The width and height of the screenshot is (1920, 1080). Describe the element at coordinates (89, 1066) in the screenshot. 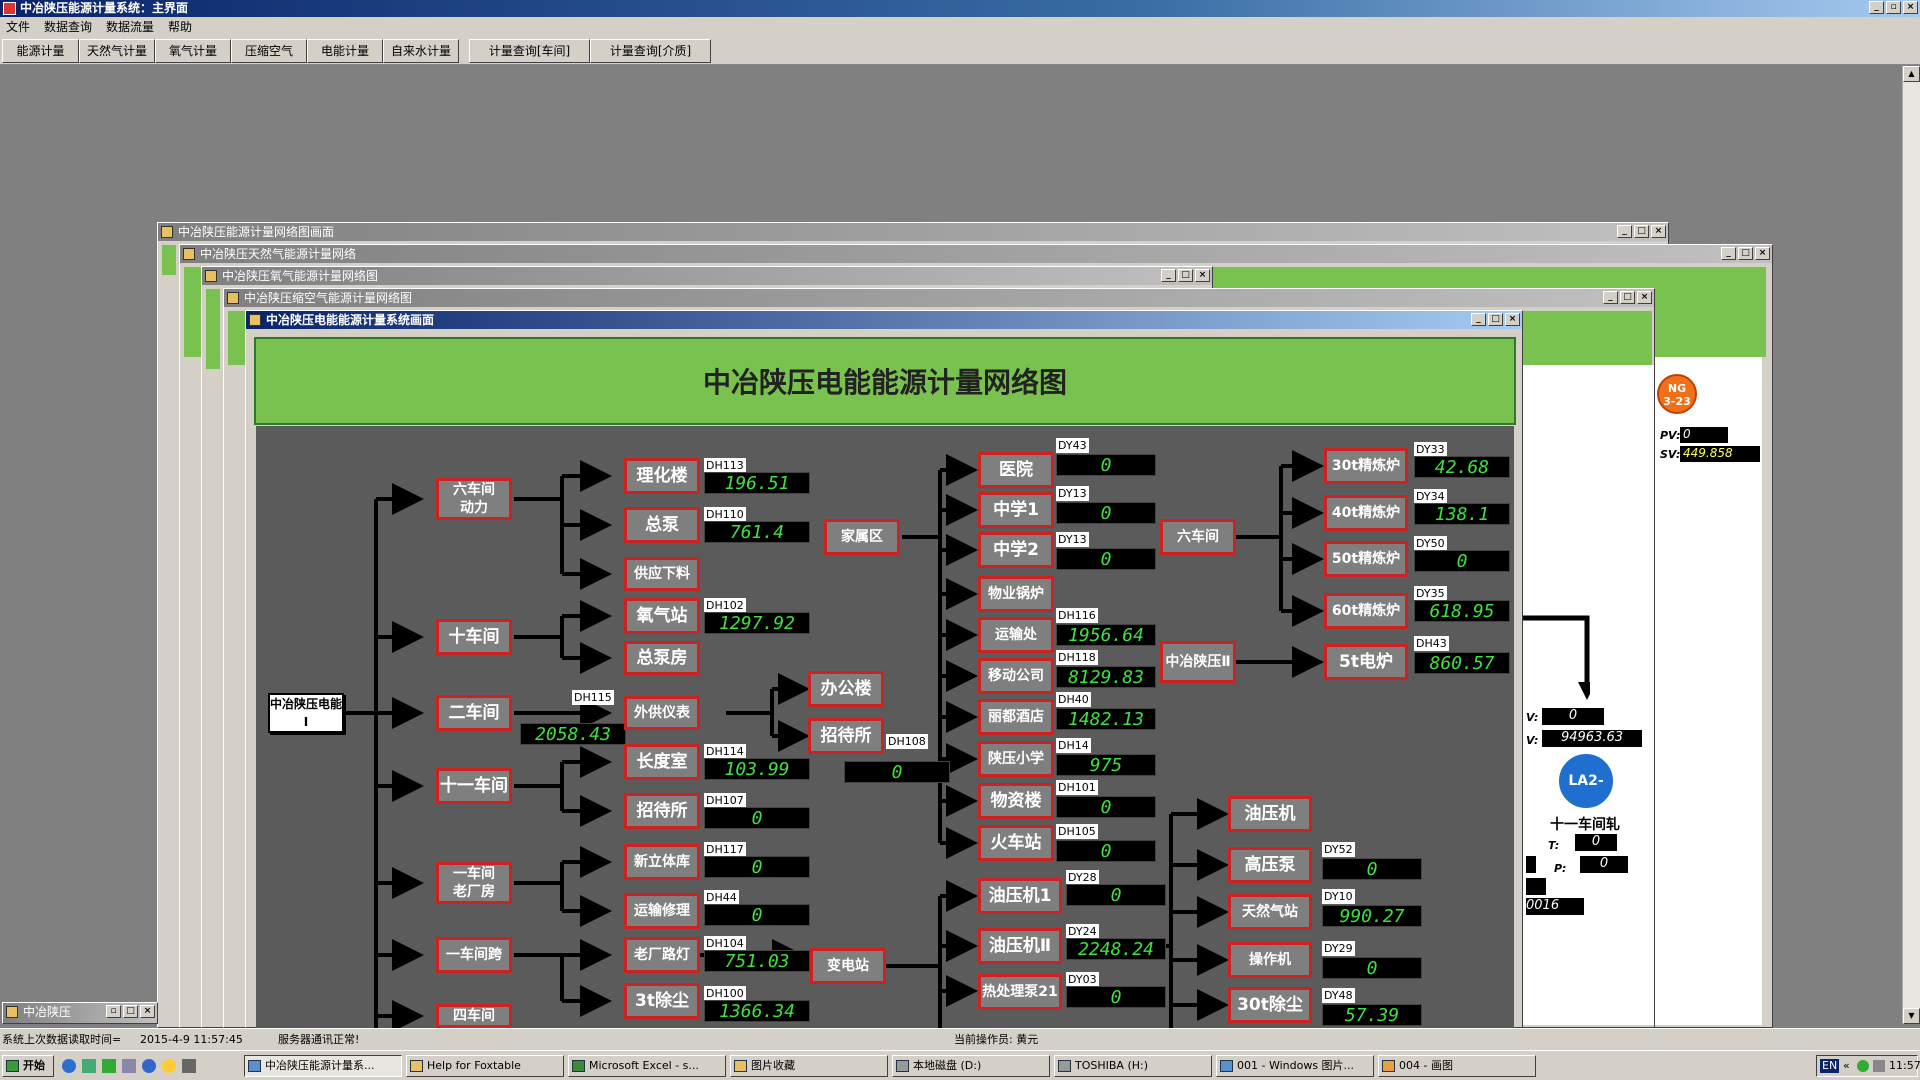

I see `media-icon` at that location.